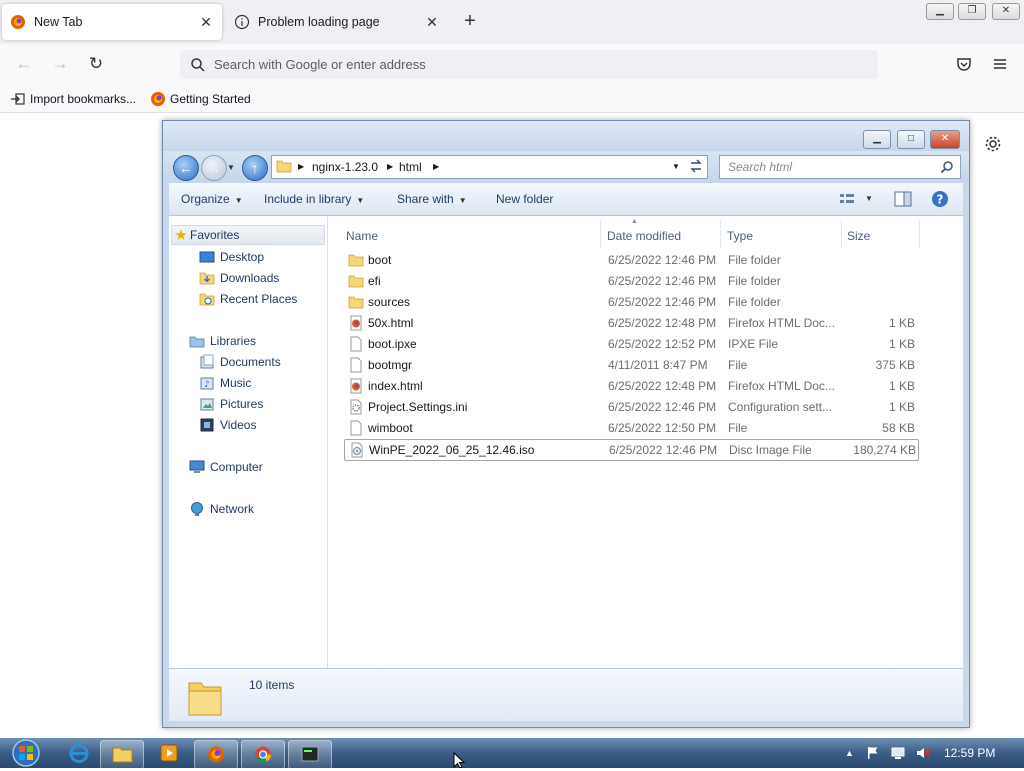 This screenshot has height=771, width=1024. Describe the element at coordinates (362, 236) in the screenshot. I see `column-header-name: Name` at that location.